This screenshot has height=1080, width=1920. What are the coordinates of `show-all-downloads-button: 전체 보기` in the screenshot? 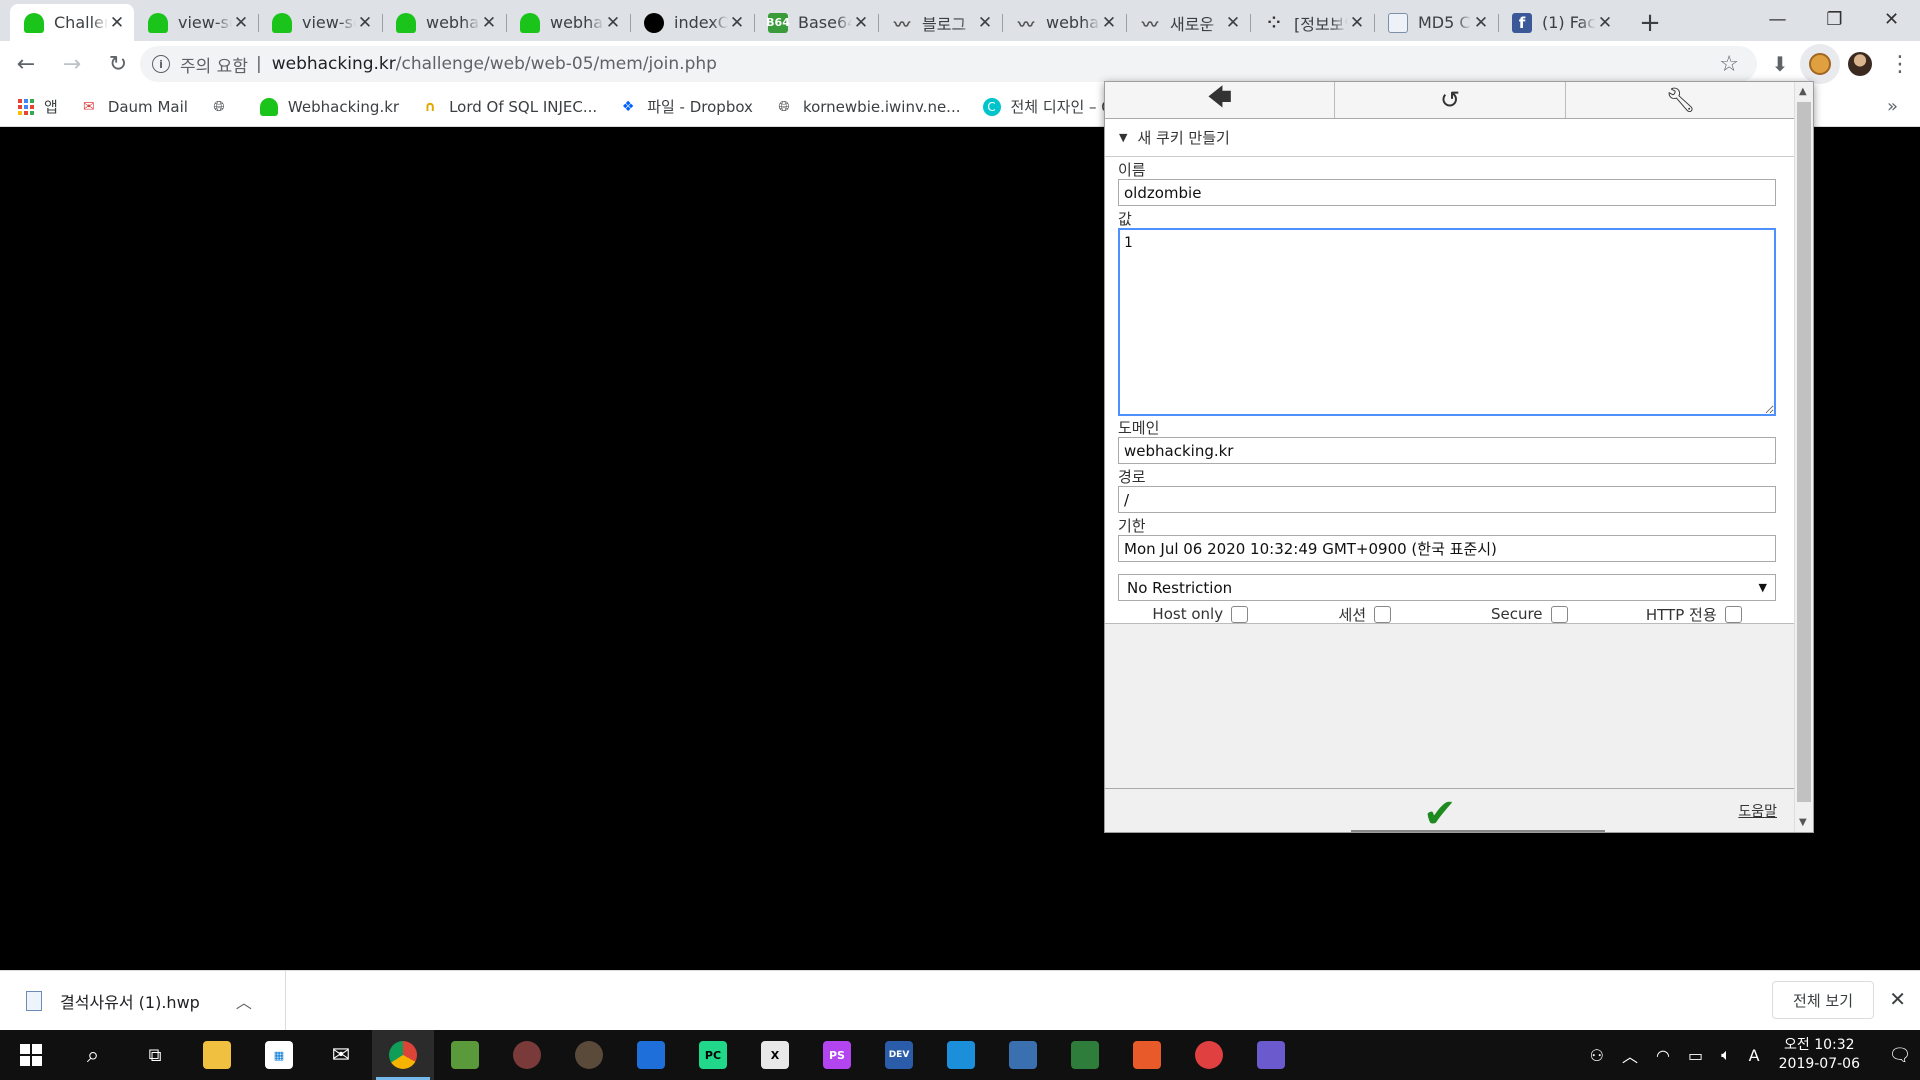 It's located at (1823, 1000).